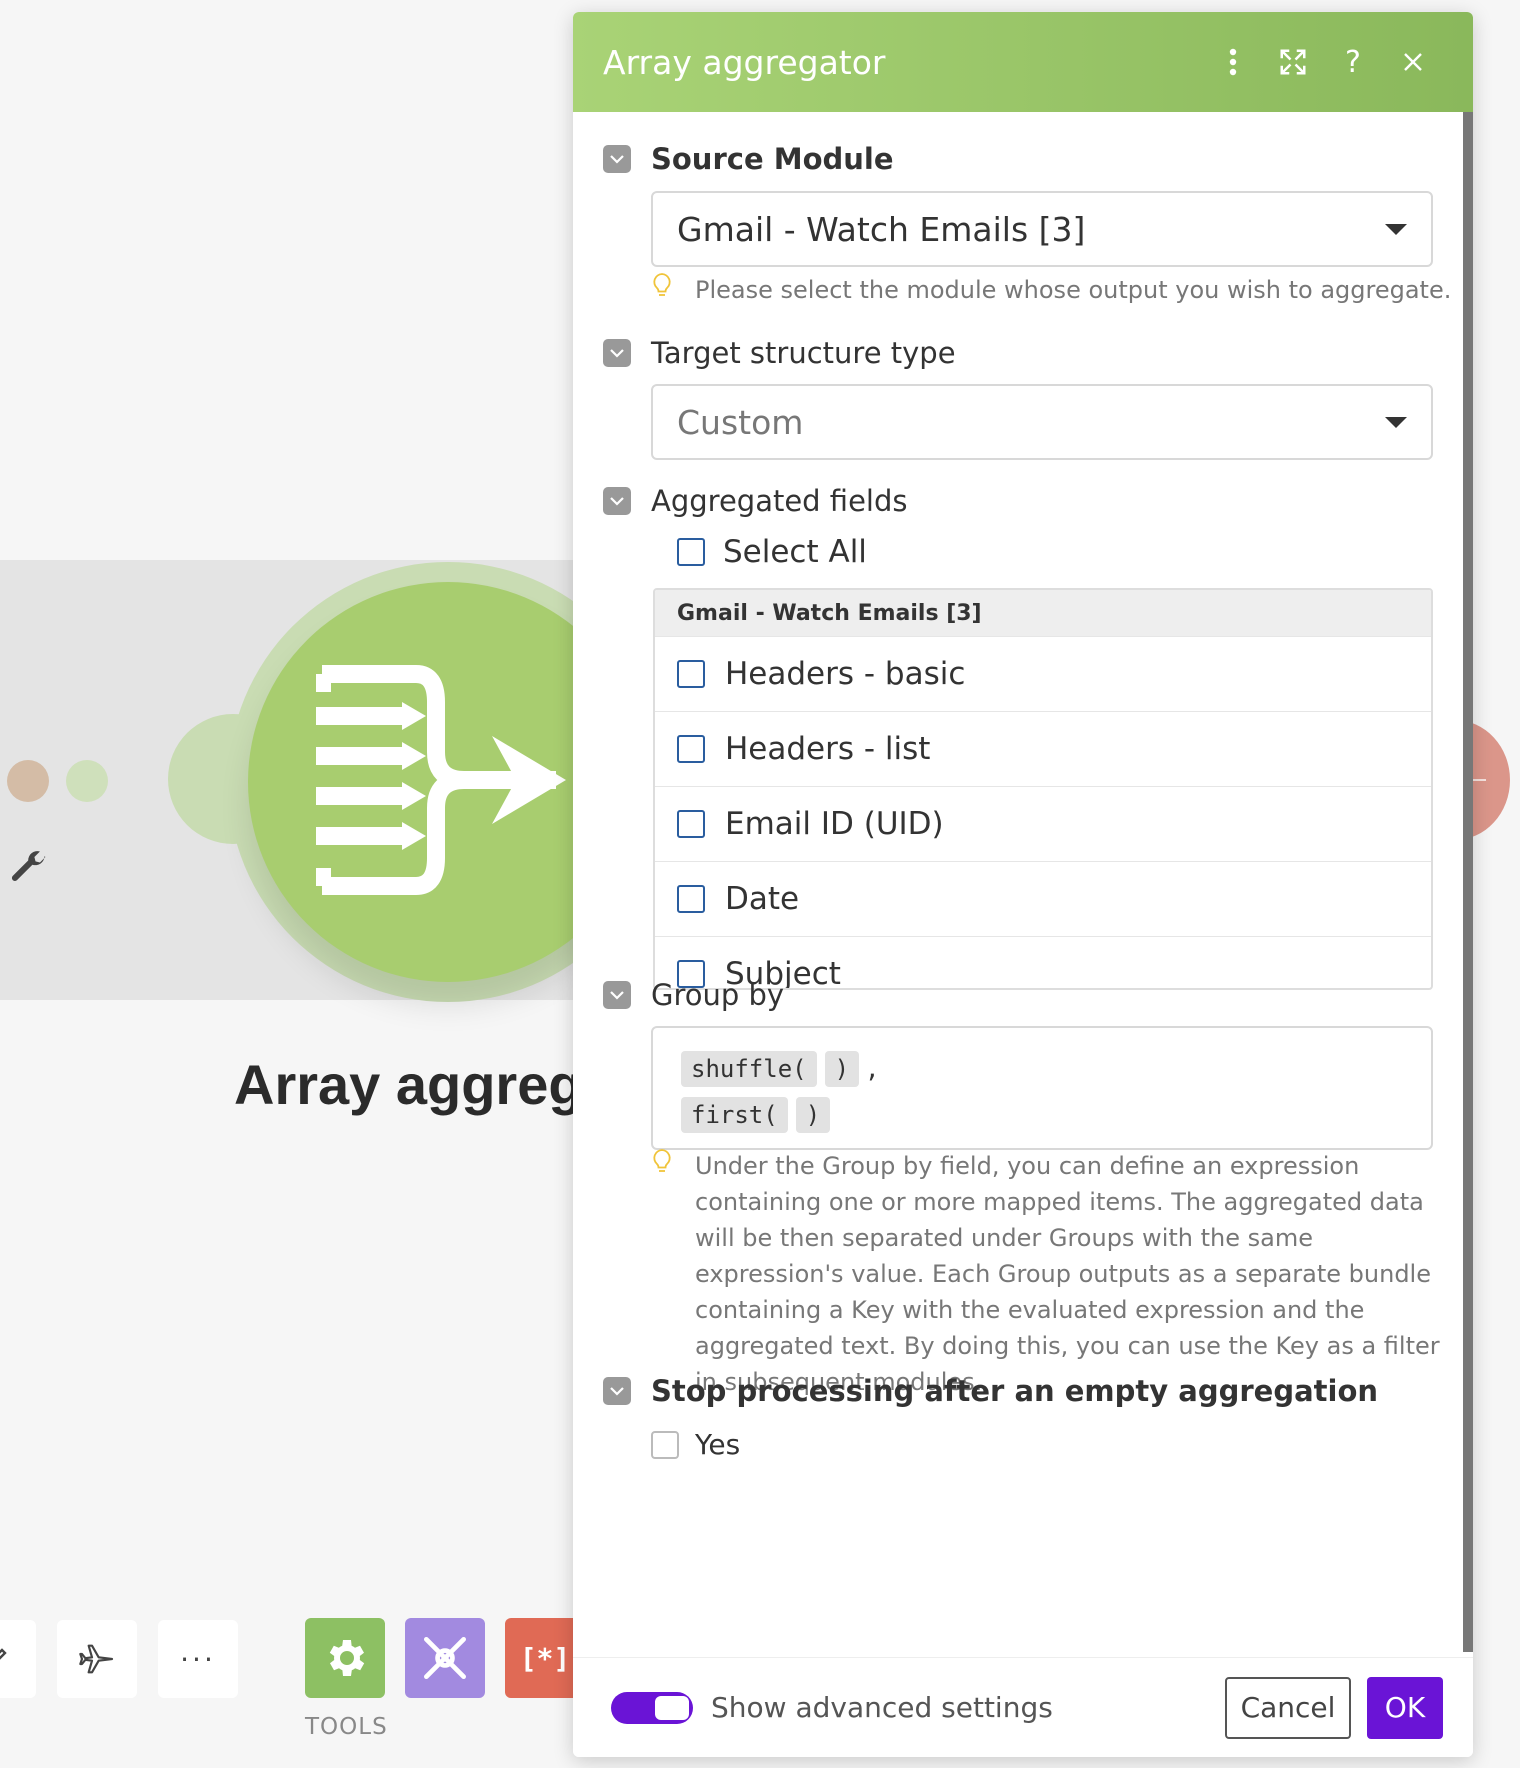 Image resolution: width=1520 pixels, height=1768 pixels. What do you see at coordinates (28, 868) in the screenshot?
I see `wrench-icon` at bounding box center [28, 868].